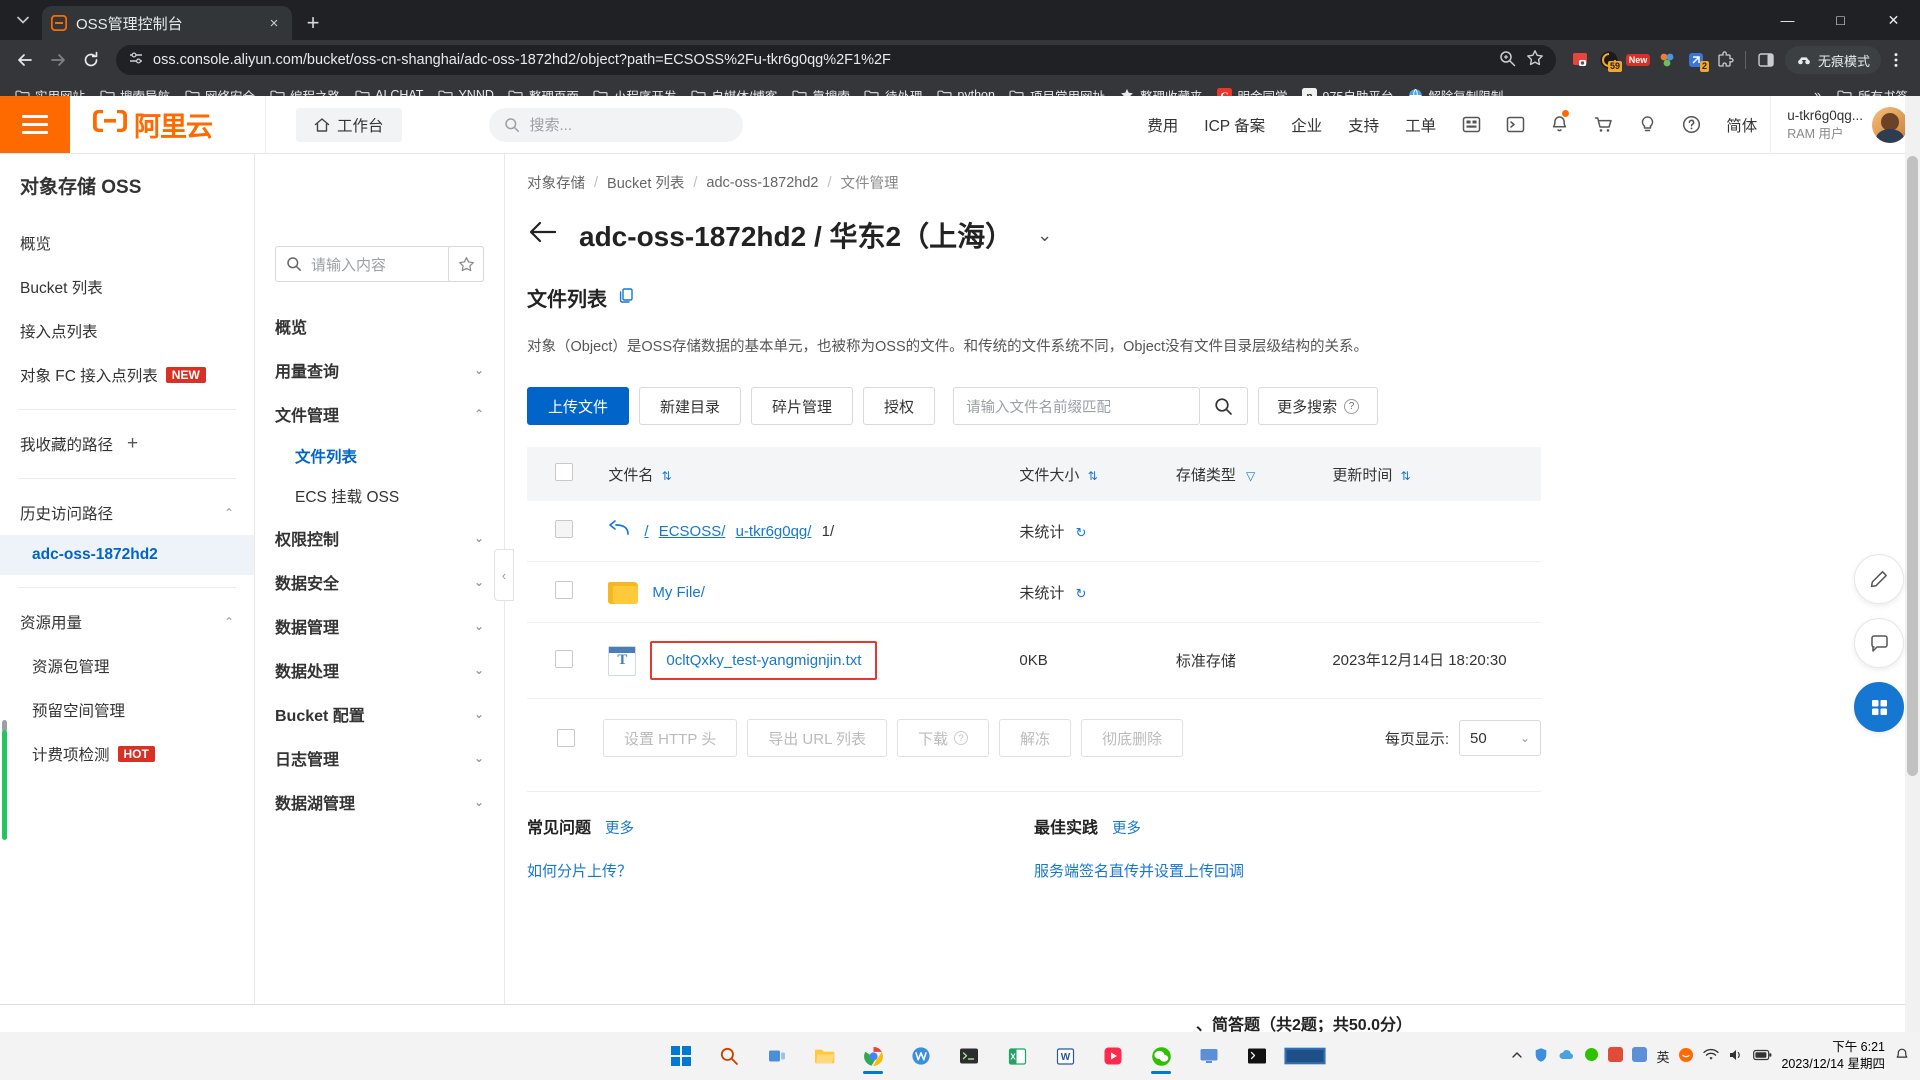 The height and width of the screenshot is (1080, 1920). I want to click on new-folder-button: 新建目录, so click(690, 406).